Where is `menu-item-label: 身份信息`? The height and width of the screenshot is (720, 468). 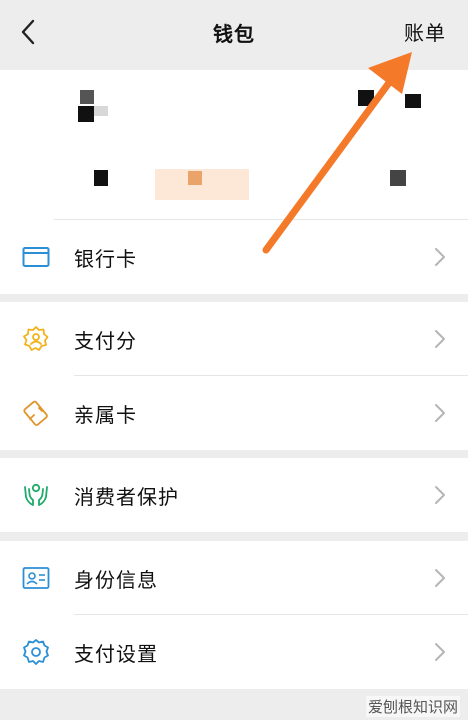 menu-item-label: 身份信息 is located at coordinates (116, 579).